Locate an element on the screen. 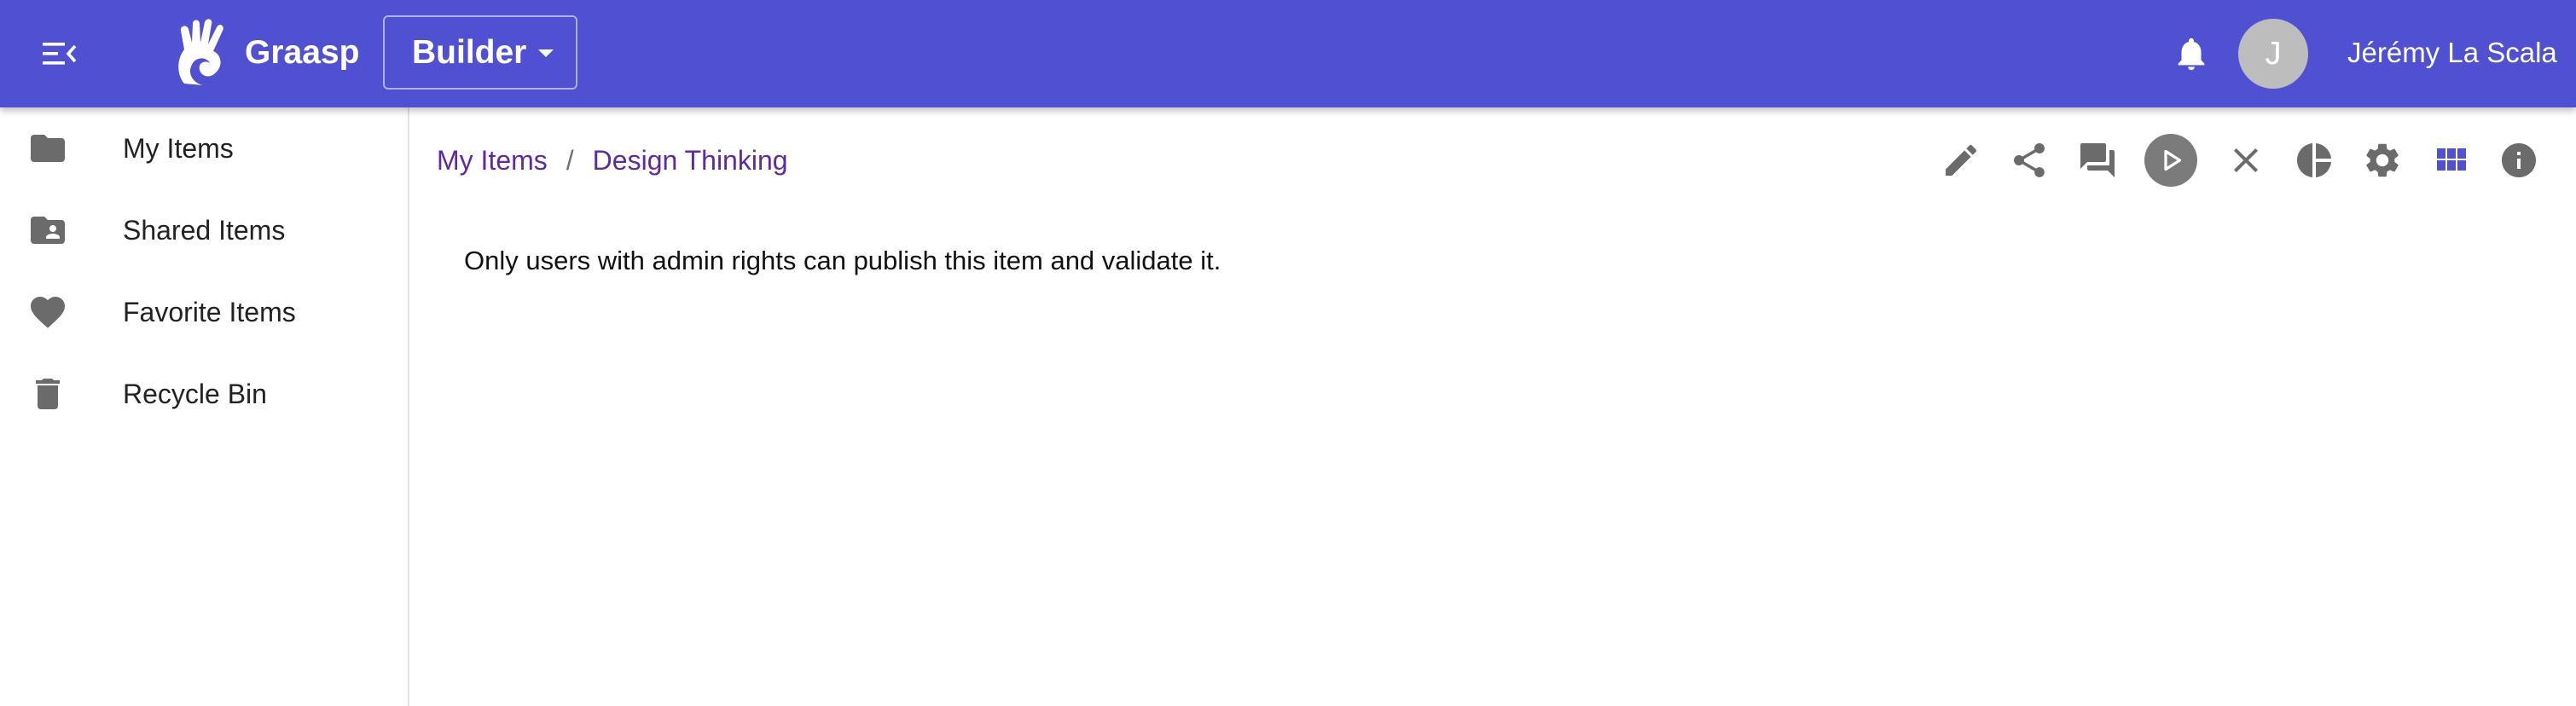  edit-icon is located at coordinates (1961, 160).